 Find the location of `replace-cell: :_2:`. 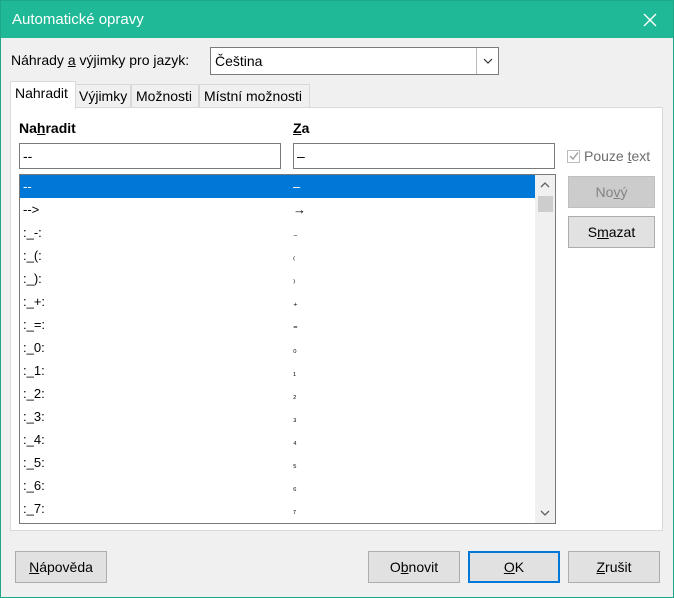

replace-cell: :_2: is located at coordinates (34, 393).